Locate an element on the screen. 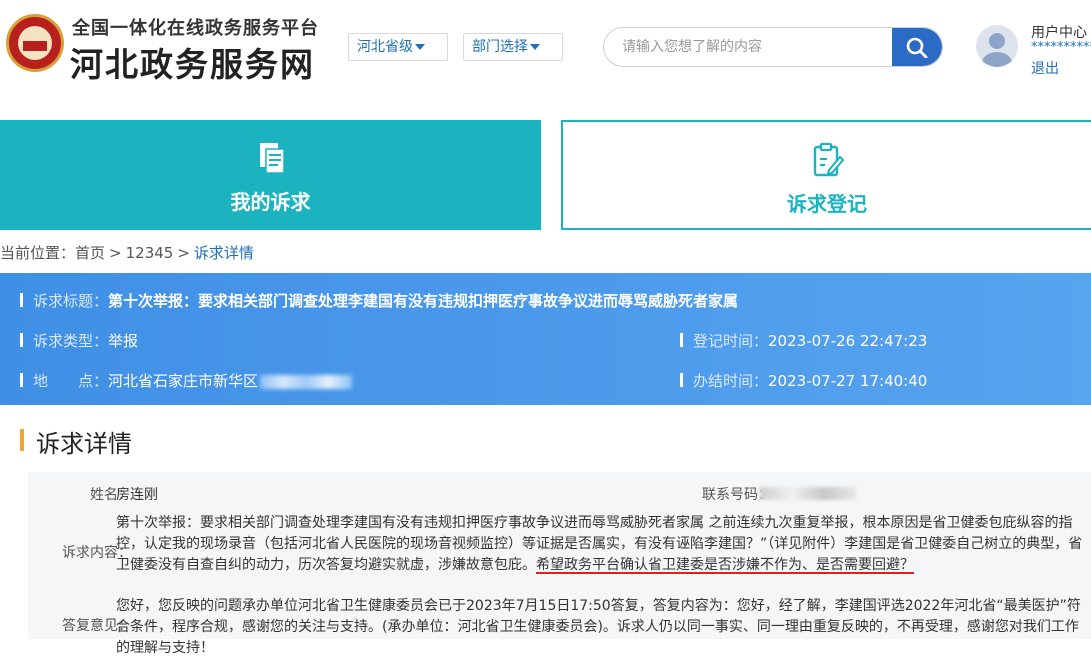 Image resolution: width=1091 pixels, height=659 pixels. request-place-label: 地 点： is located at coordinates (71, 381).